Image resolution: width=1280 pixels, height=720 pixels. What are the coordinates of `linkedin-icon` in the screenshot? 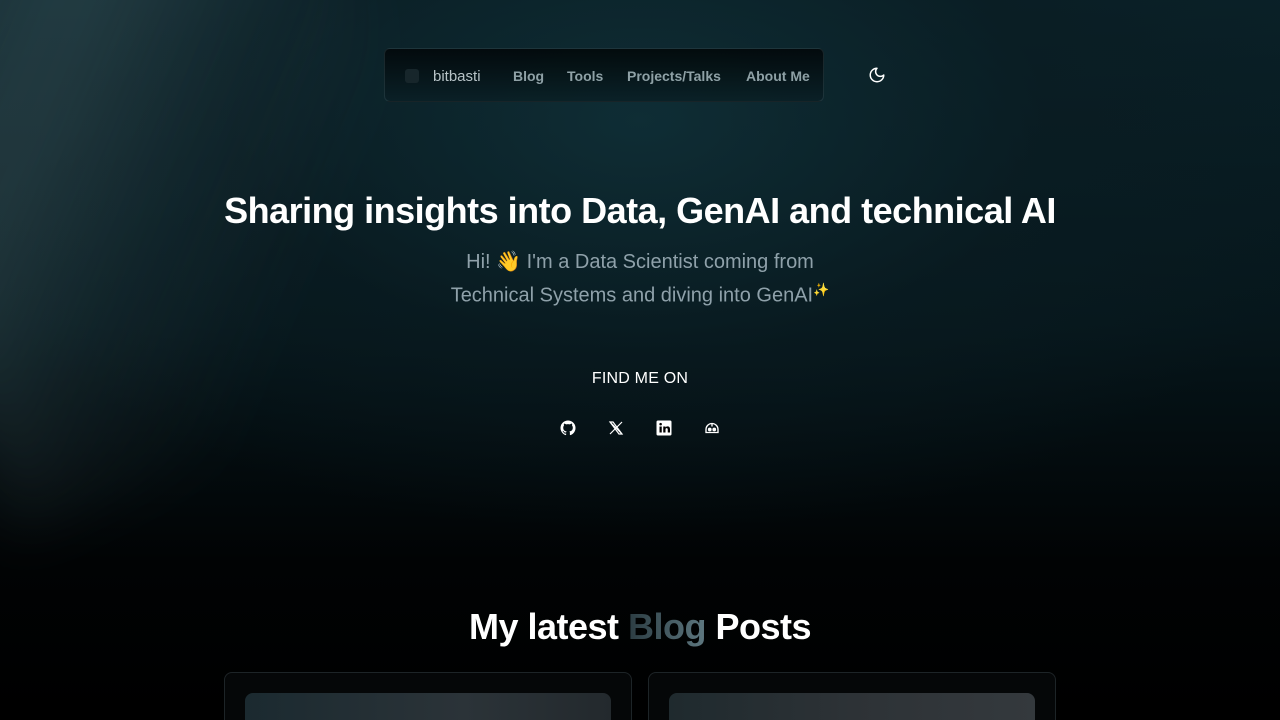 It's located at (664, 428).